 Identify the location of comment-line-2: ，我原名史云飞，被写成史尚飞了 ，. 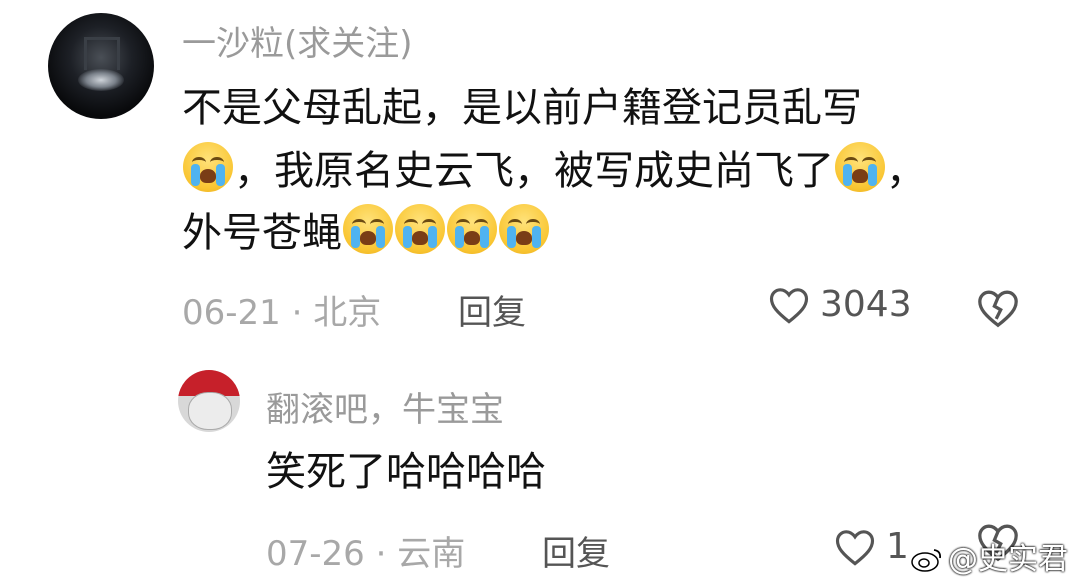
(554, 170).